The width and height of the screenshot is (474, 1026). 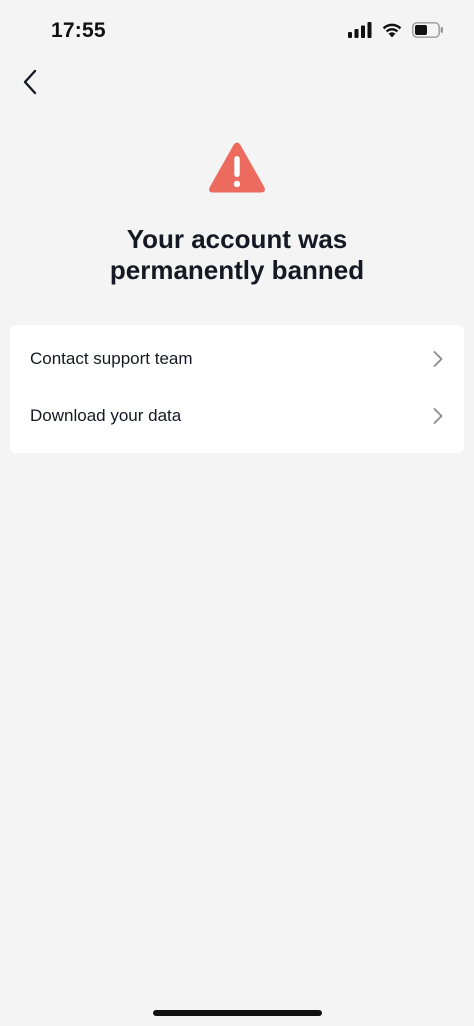 I want to click on battery-icon, so click(x=428, y=32).